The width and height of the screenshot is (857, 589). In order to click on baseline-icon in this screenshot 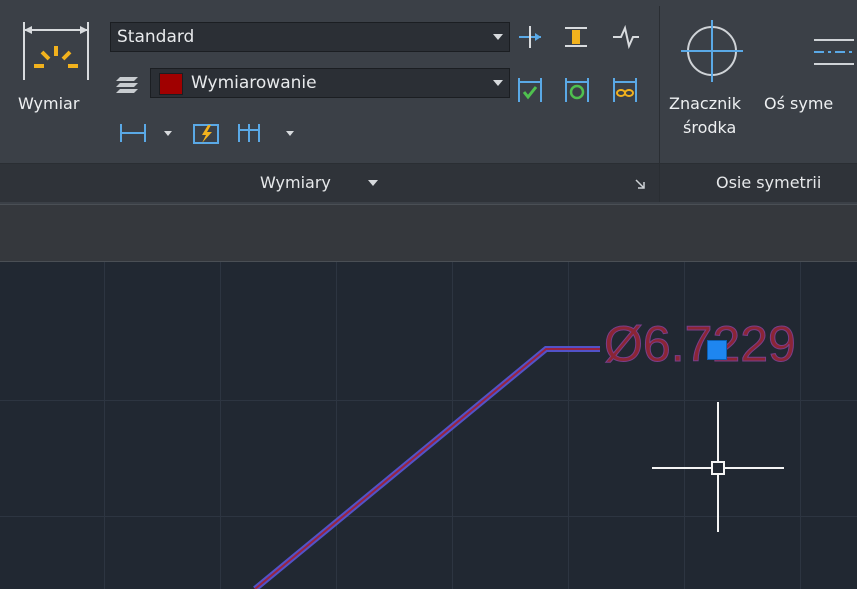, I will do `click(253, 133)`.